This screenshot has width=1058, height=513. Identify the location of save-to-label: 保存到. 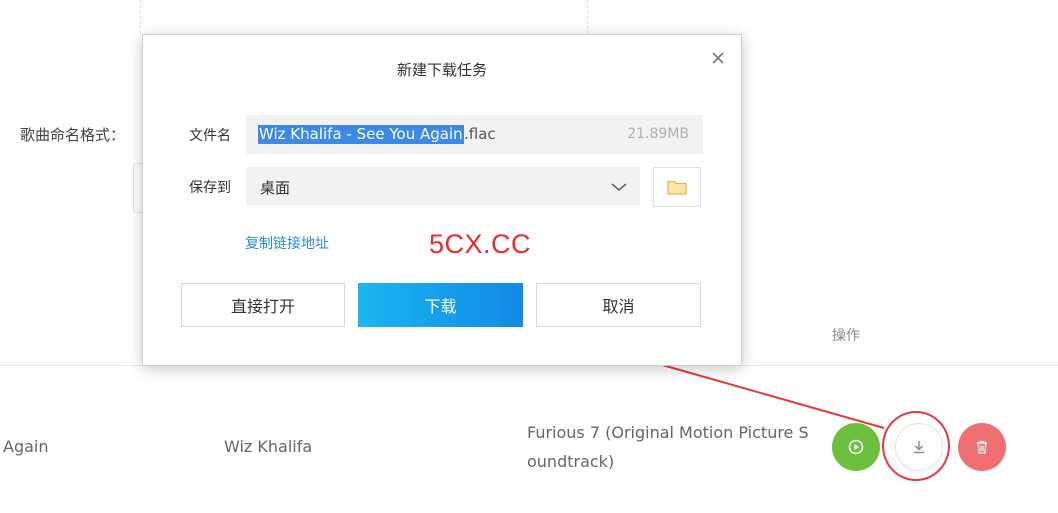
(210, 188).